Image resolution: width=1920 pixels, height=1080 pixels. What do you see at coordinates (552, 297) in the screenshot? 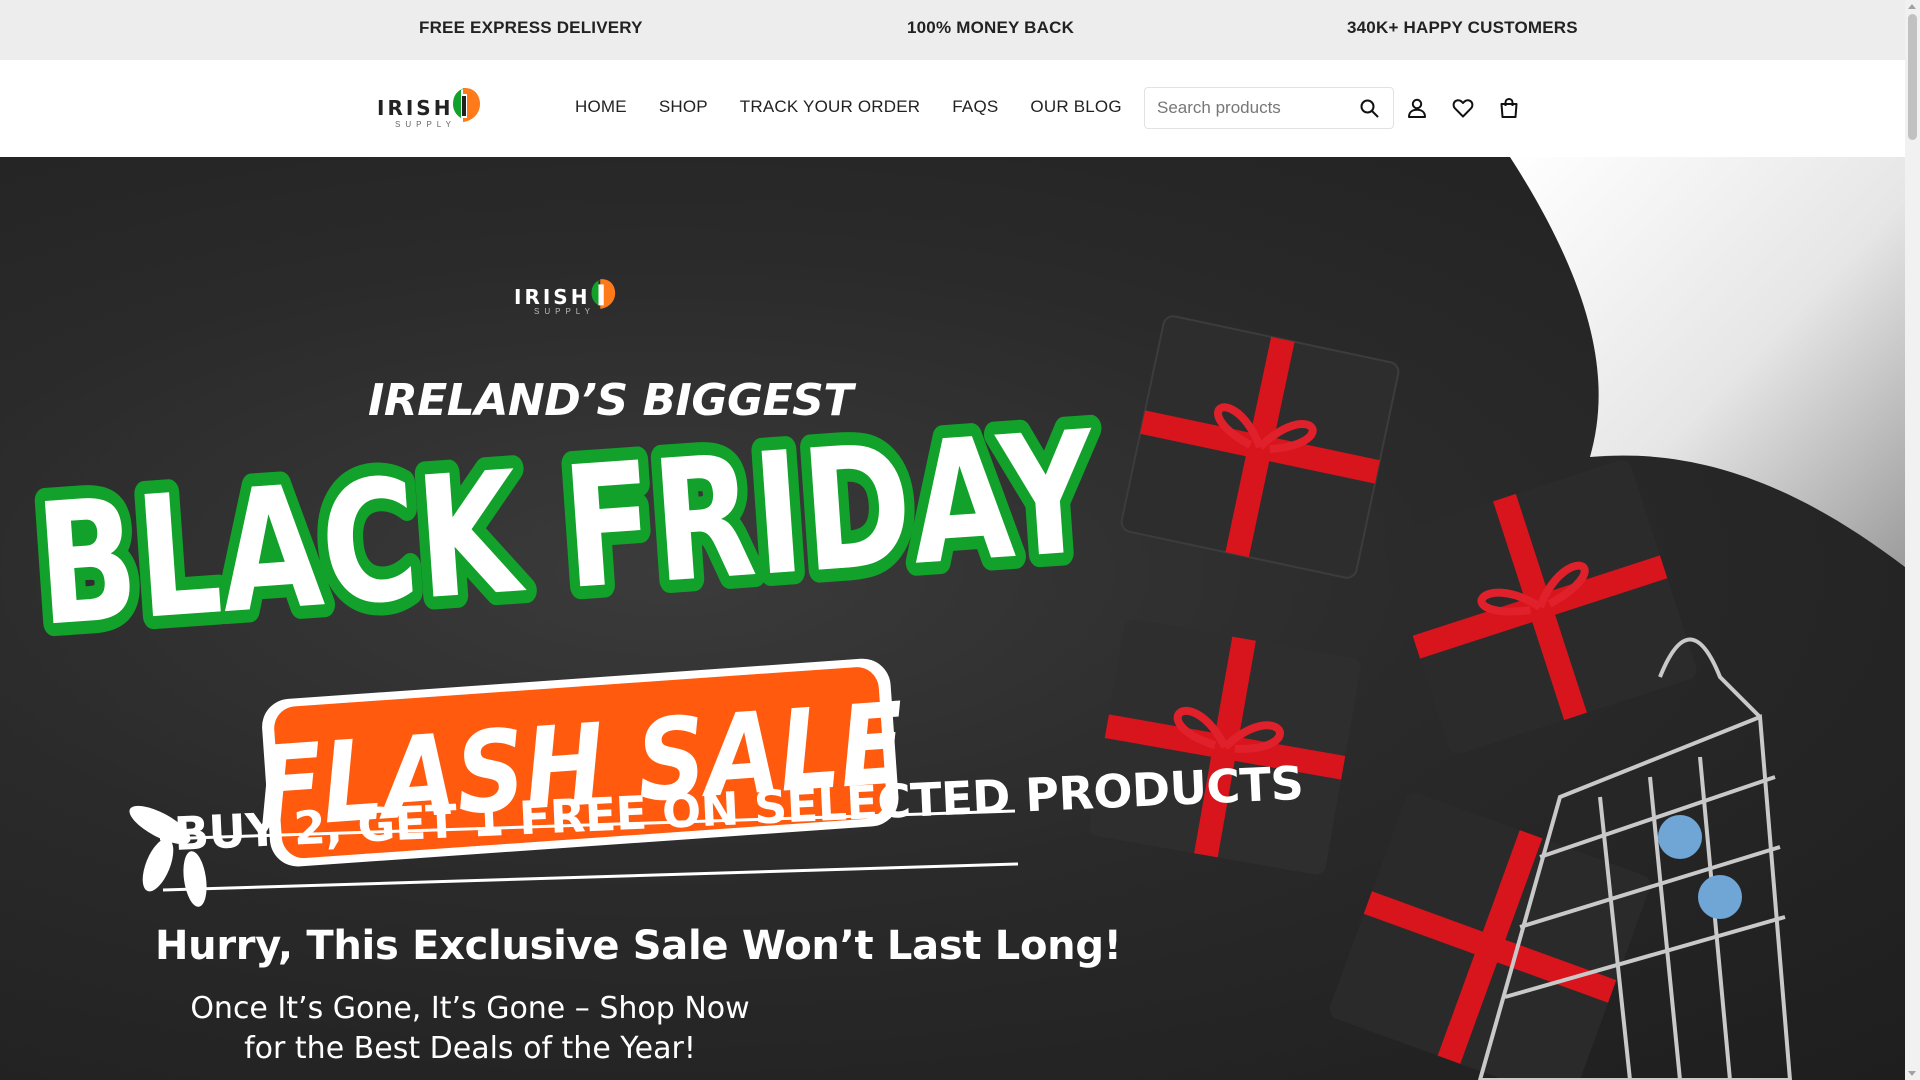
I see `hero-logo-word: IRISH` at bounding box center [552, 297].